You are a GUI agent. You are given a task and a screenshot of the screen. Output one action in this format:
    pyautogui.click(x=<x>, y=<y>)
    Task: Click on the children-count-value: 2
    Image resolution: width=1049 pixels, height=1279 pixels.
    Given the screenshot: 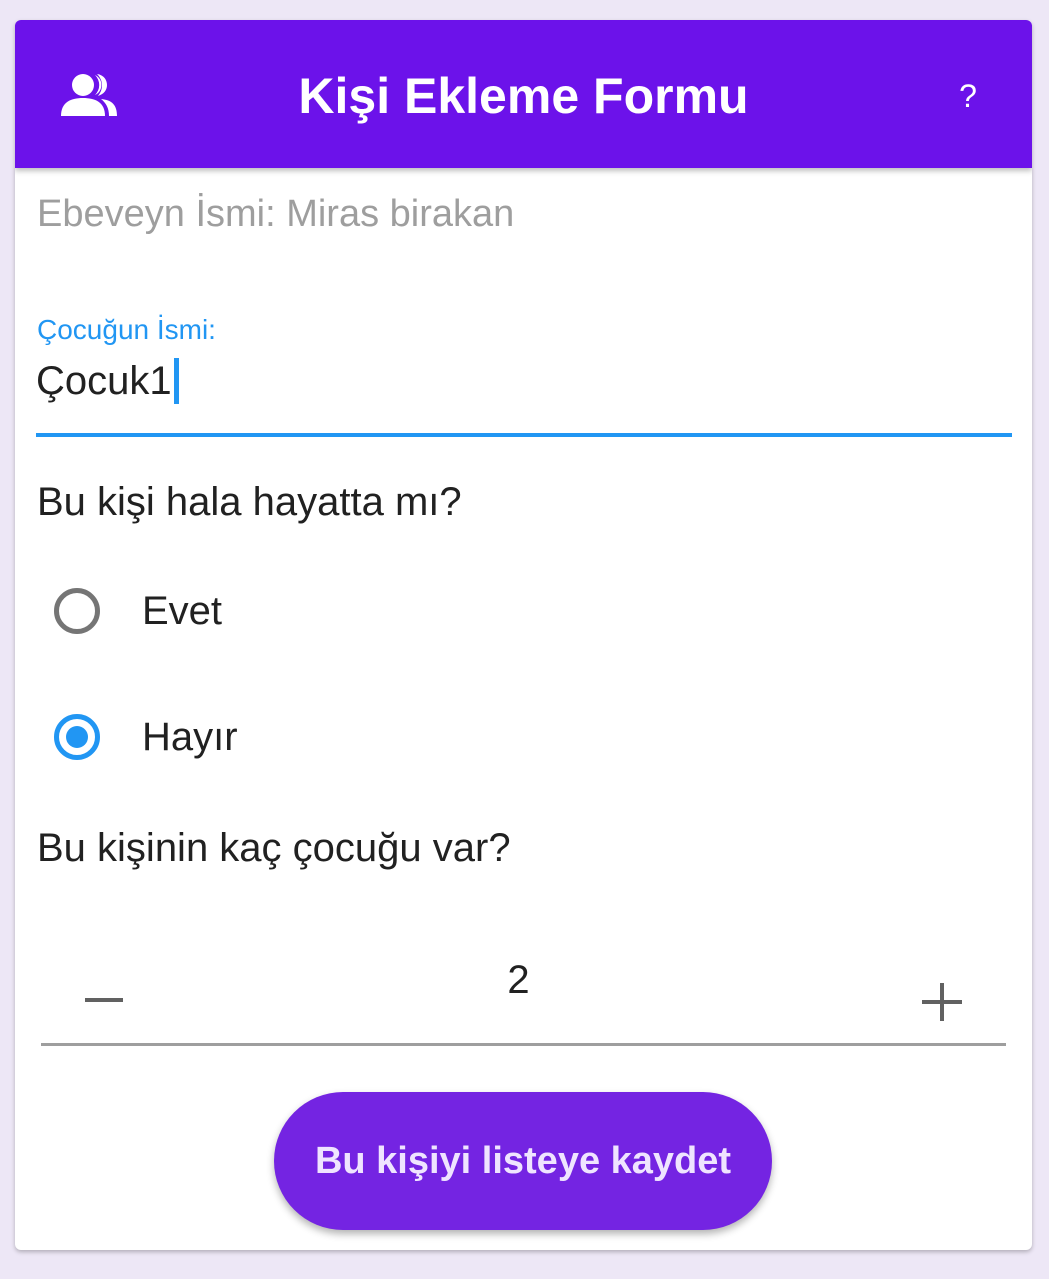 What is the action you would take?
    pyautogui.click(x=518, y=980)
    